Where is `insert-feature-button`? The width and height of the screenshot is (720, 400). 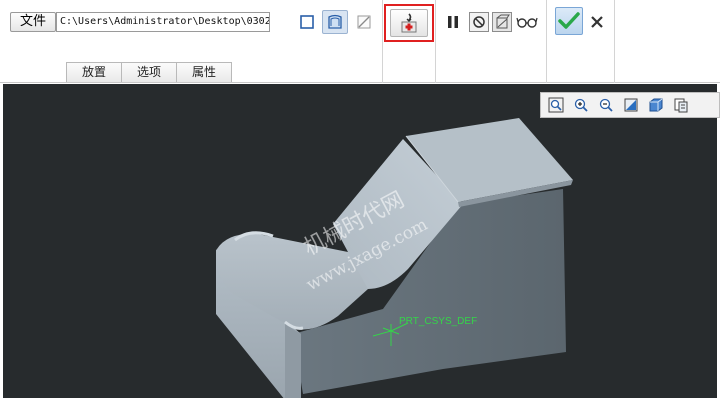
insert-feature-button is located at coordinates (409, 23).